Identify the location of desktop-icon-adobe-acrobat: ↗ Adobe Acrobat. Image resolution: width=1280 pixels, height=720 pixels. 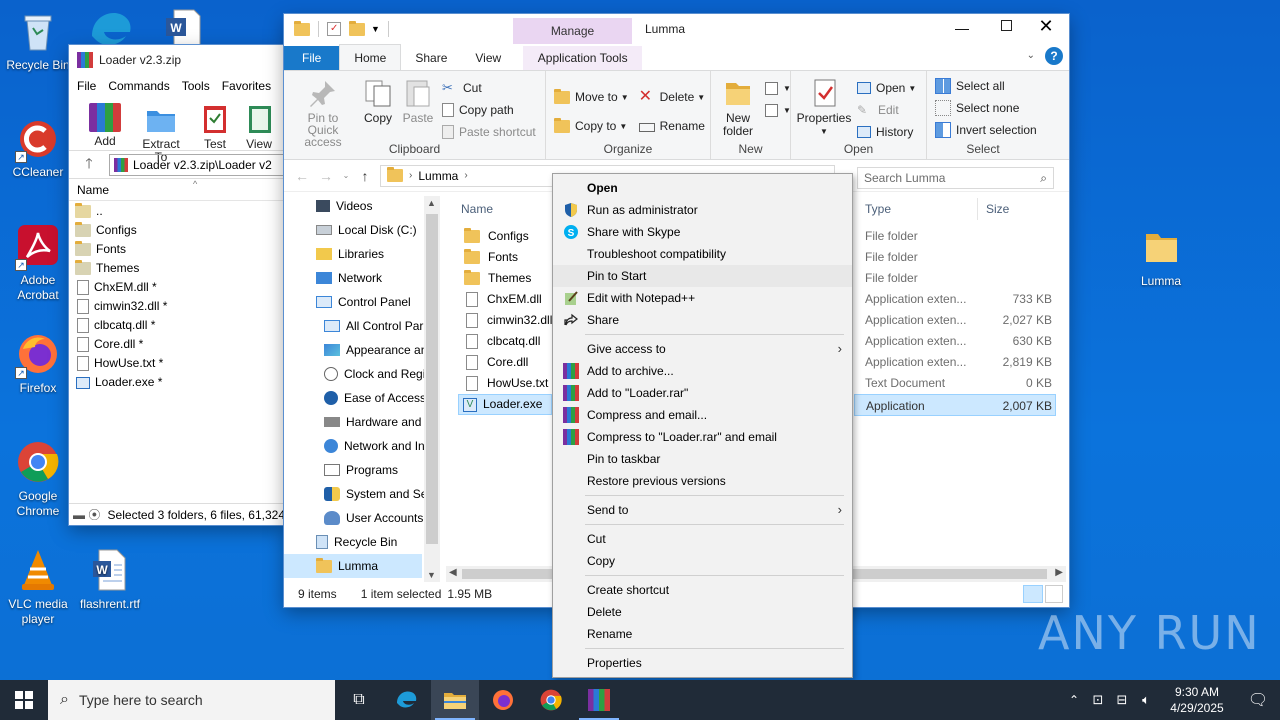
(38, 263).